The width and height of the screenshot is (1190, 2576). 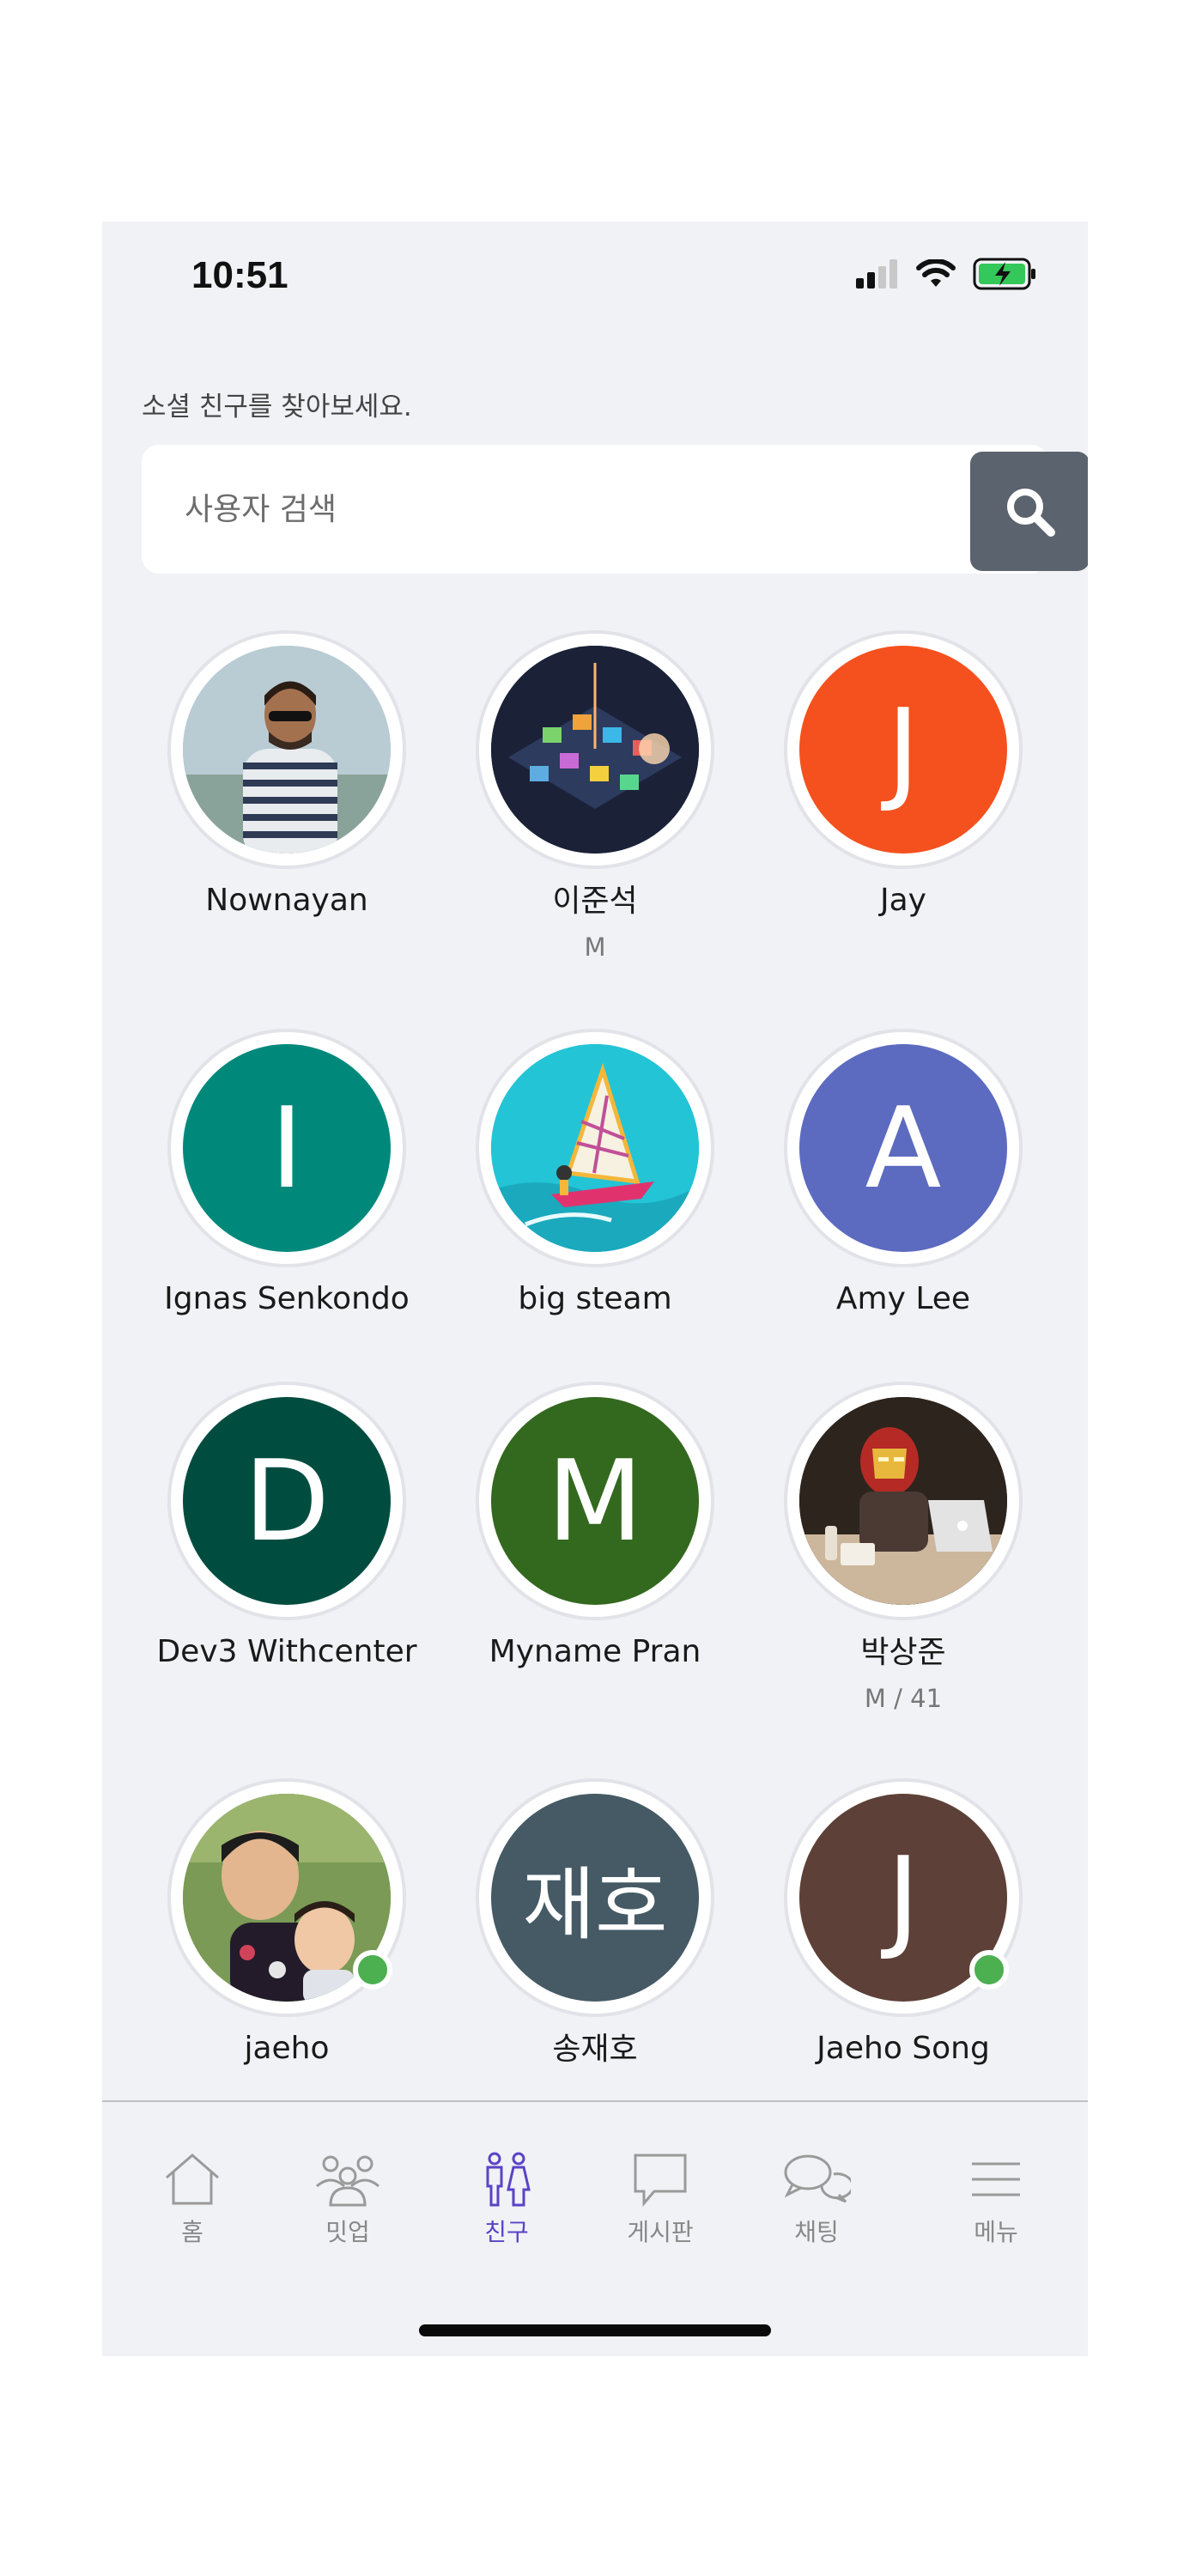 I want to click on menu-icon, so click(x=996, y=2179).